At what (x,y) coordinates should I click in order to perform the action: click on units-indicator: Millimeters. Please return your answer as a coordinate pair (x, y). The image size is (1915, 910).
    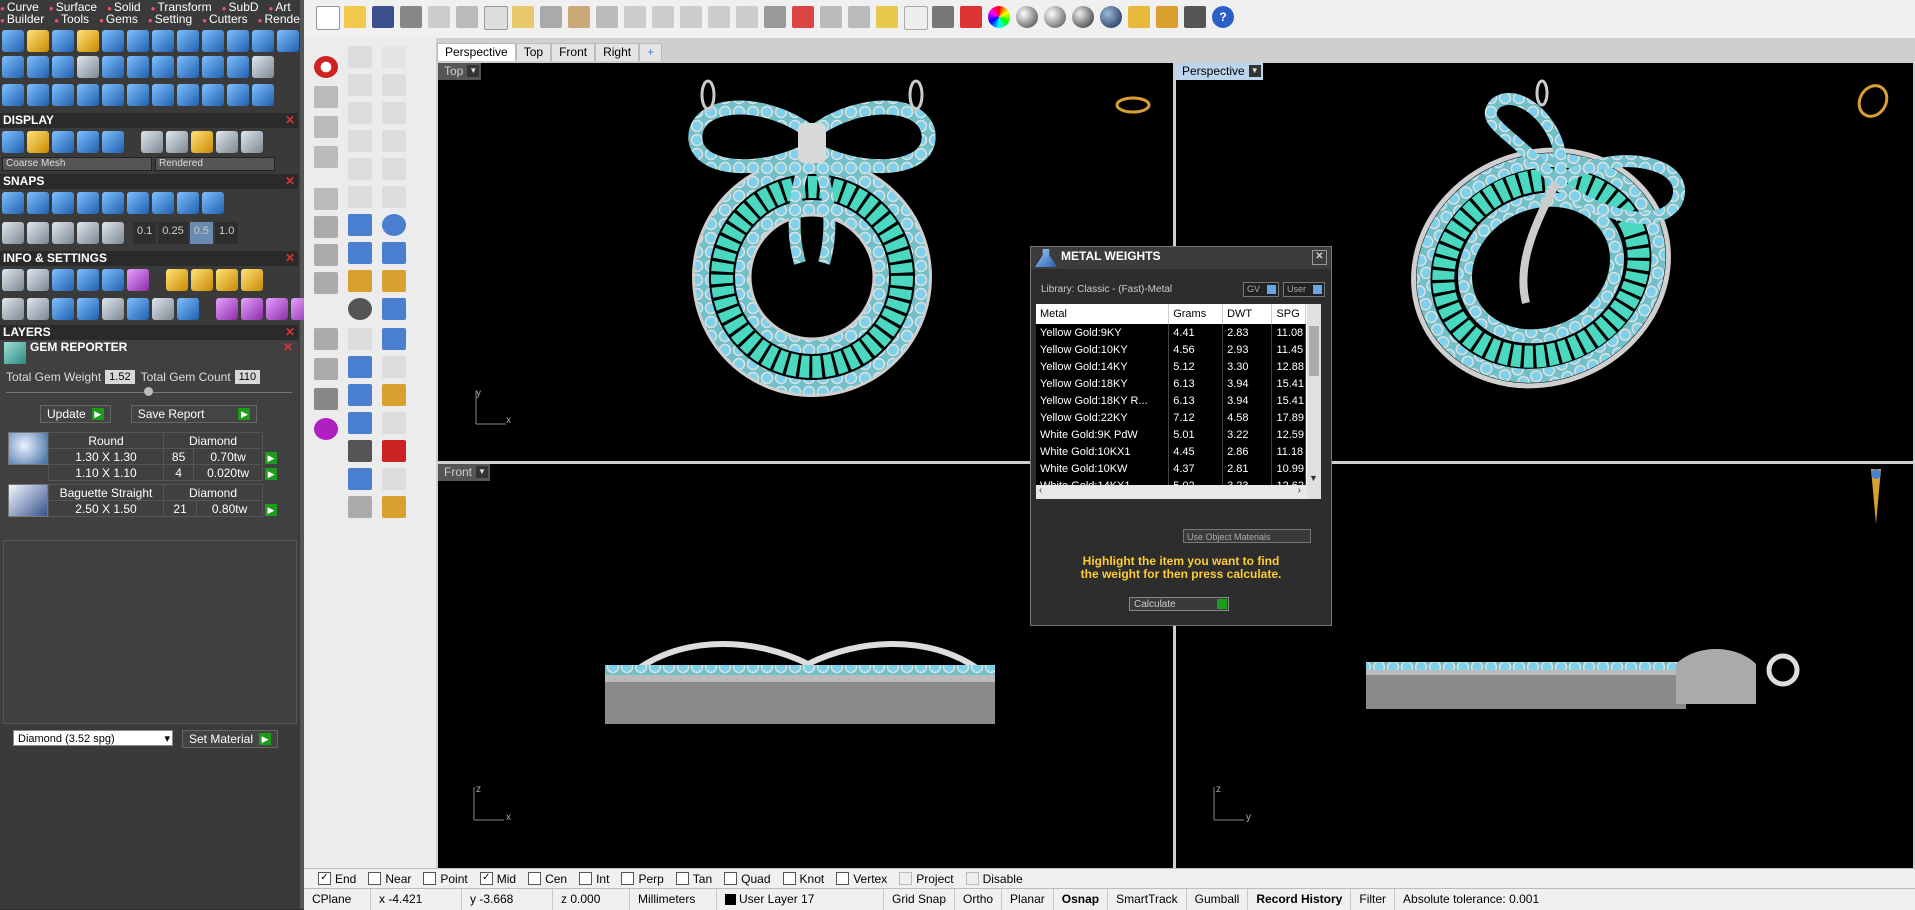
    Looking at the image, I should click on (673, 899).